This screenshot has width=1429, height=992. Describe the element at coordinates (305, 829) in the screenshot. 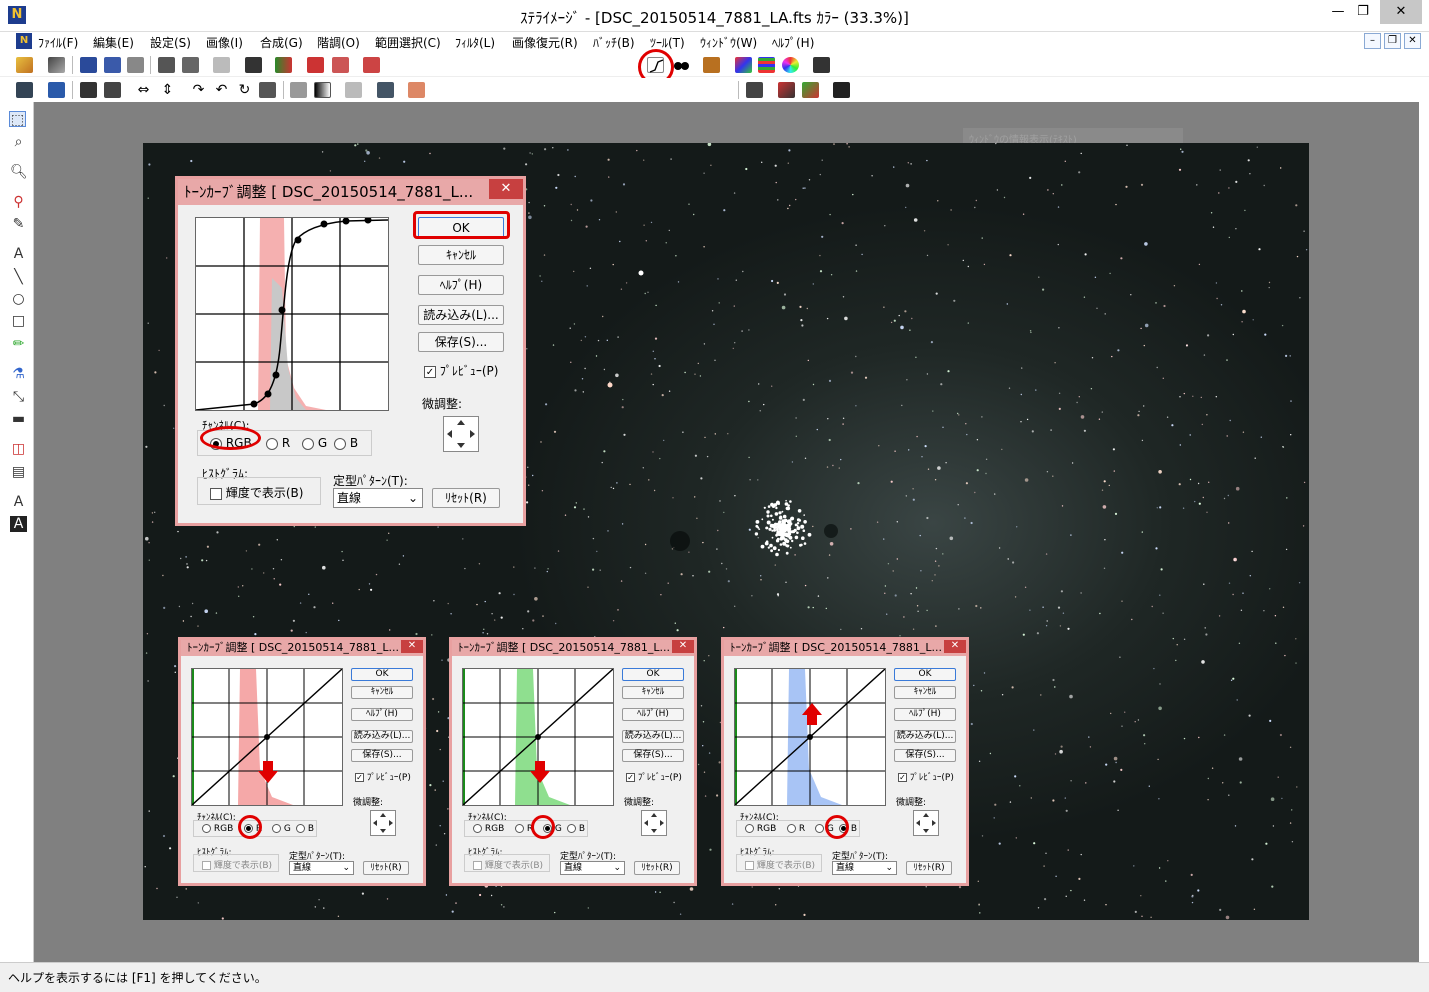

I see `small-channel-b-radio: B` at that location.